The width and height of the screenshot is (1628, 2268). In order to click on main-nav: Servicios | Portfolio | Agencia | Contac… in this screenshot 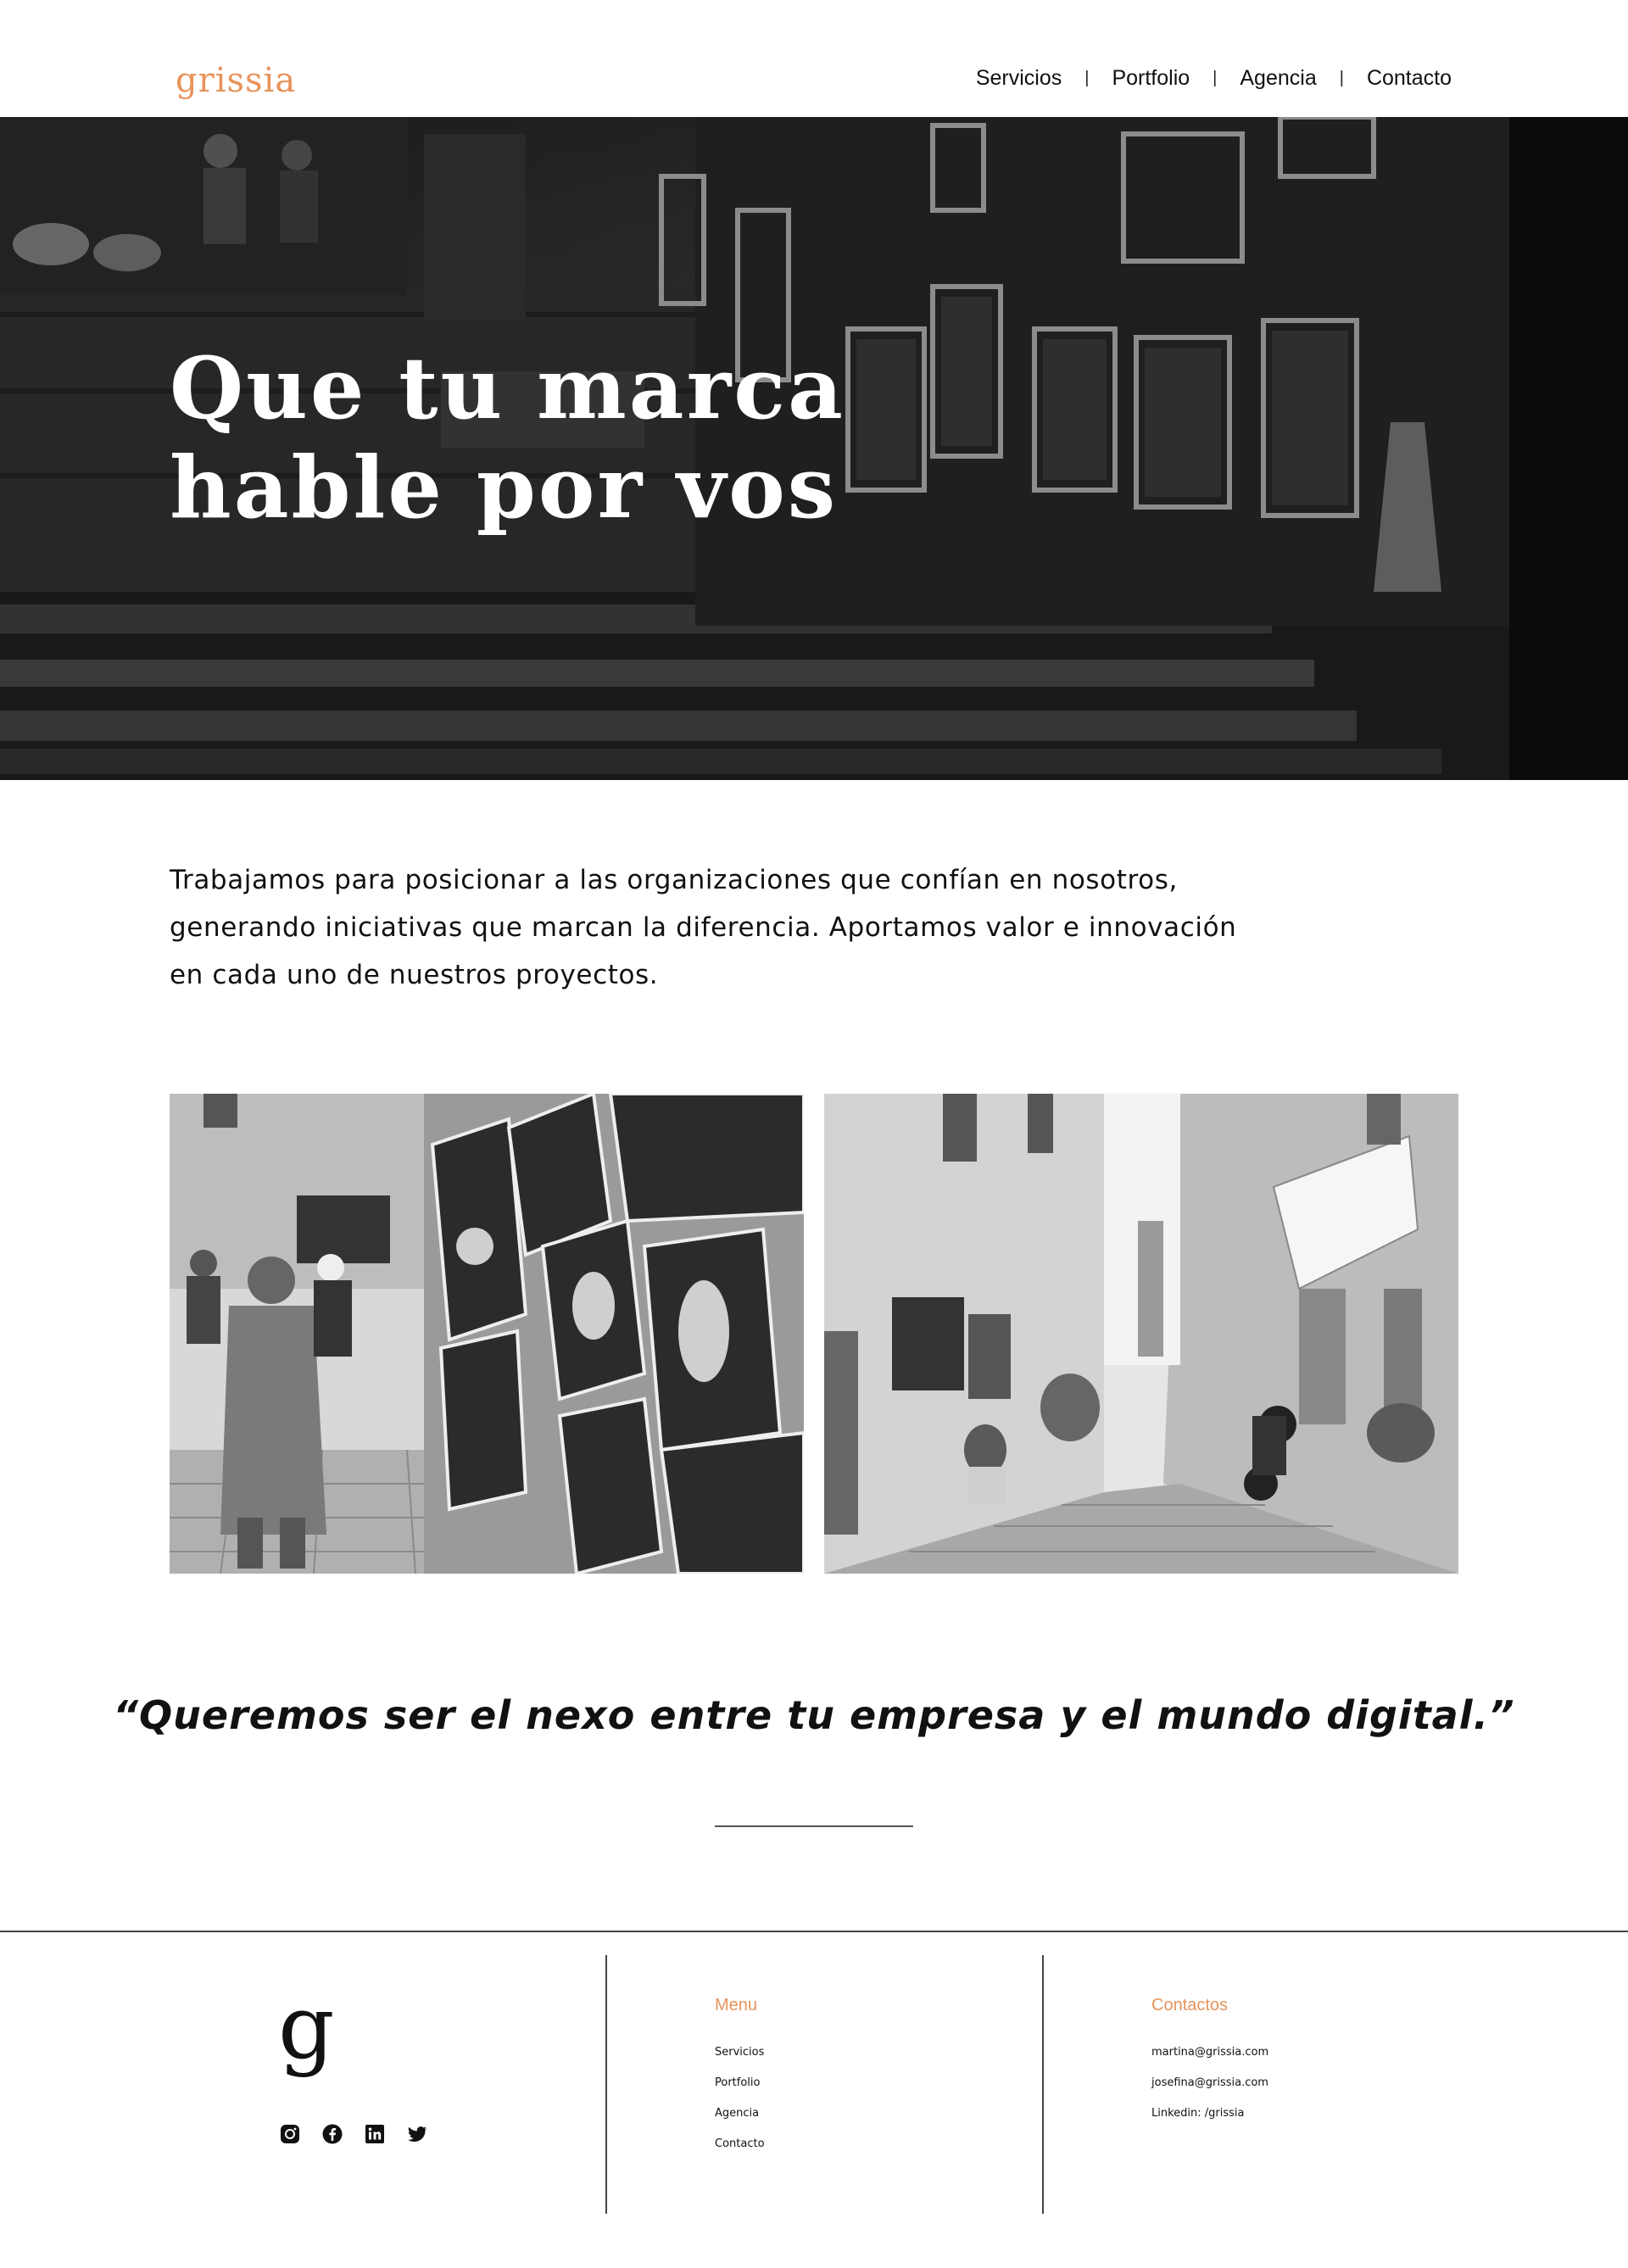, I will do `click(1214, 78)`.